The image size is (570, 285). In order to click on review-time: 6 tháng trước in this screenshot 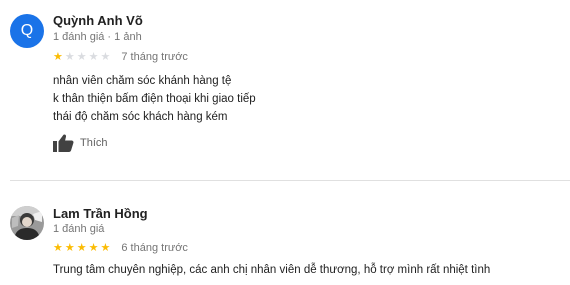, I will do `click(154, 248)`.